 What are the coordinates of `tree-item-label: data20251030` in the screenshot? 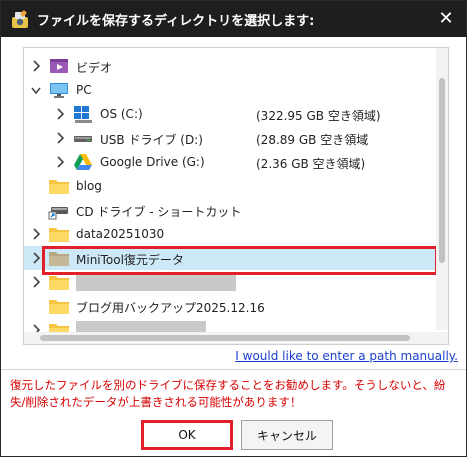 It's located at (120, 234).